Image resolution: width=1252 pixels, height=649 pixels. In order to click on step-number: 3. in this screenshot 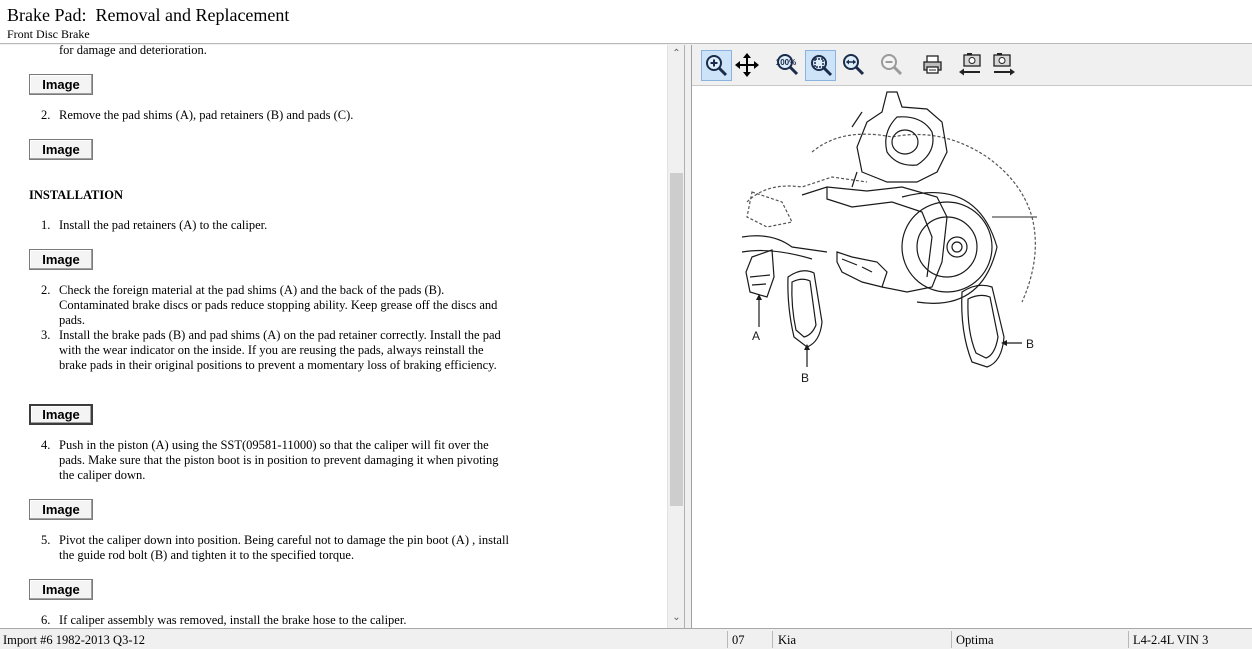, I will do `click(46, 335)`.